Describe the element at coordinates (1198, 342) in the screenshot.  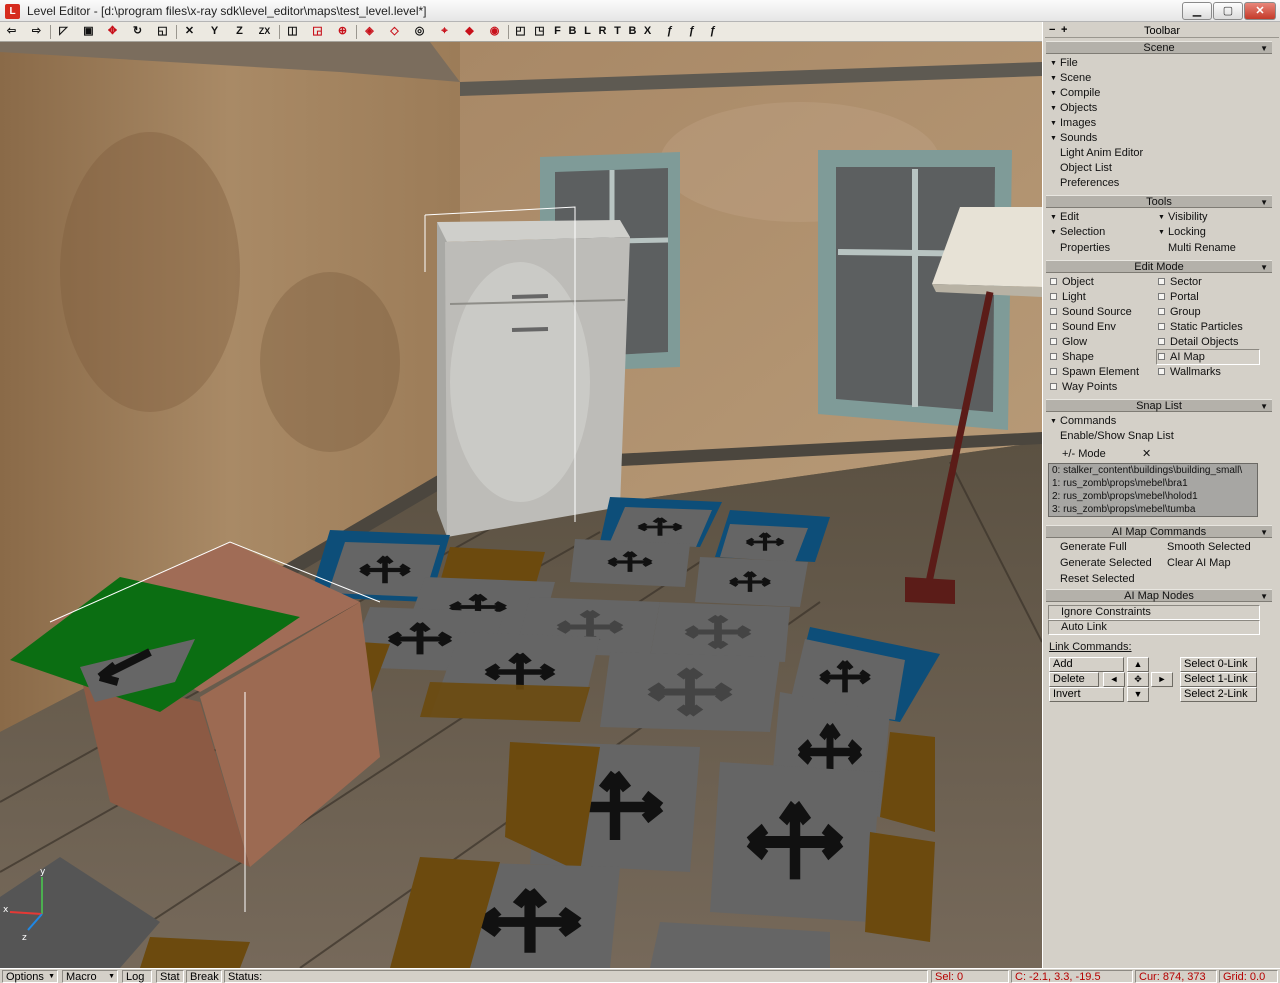
I see `mode-detail-objects: Detail Objects` at that location.